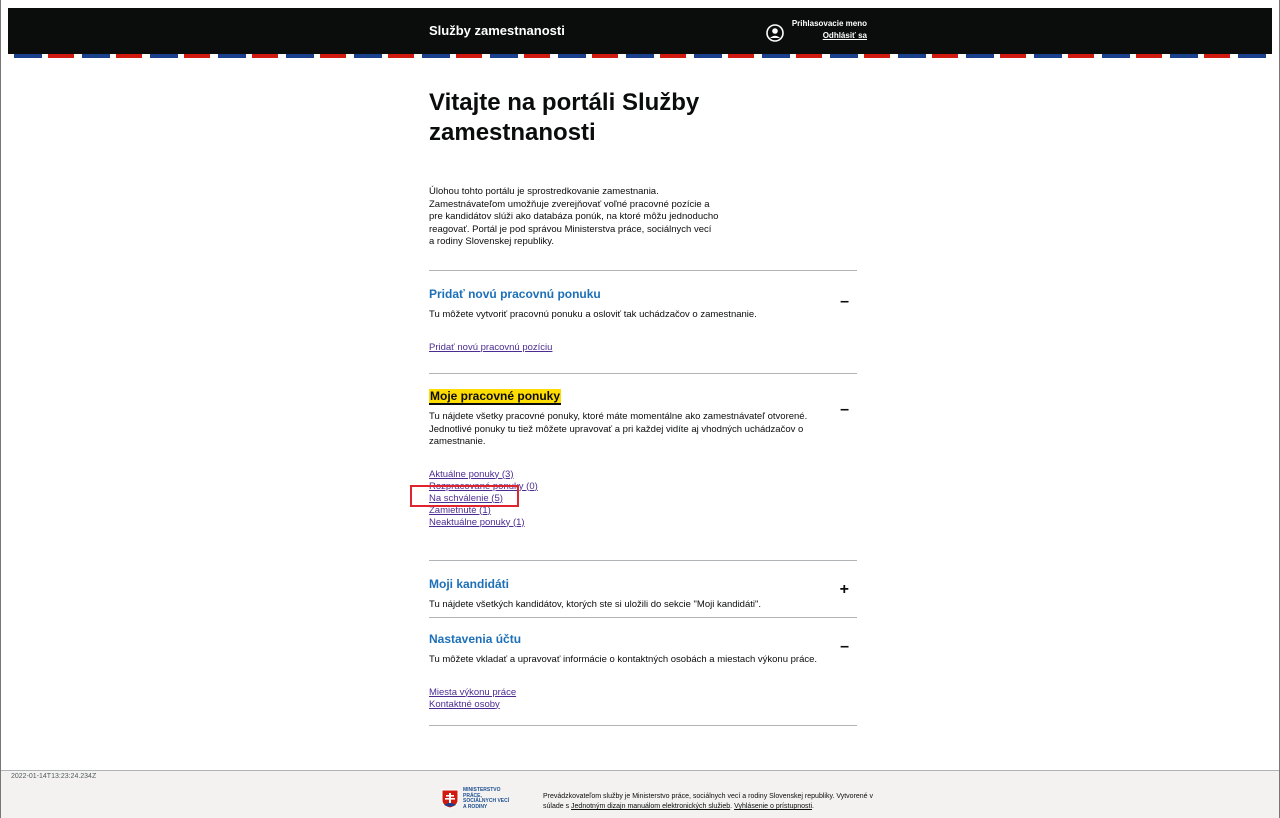 This screenshot has height=818, width=1280. What do you see at coordinates (515, 294) in the screenshot?
I see `section-title-add-offer: Pridať novú pracovnú ponuku` at bounding box center [515, 294].